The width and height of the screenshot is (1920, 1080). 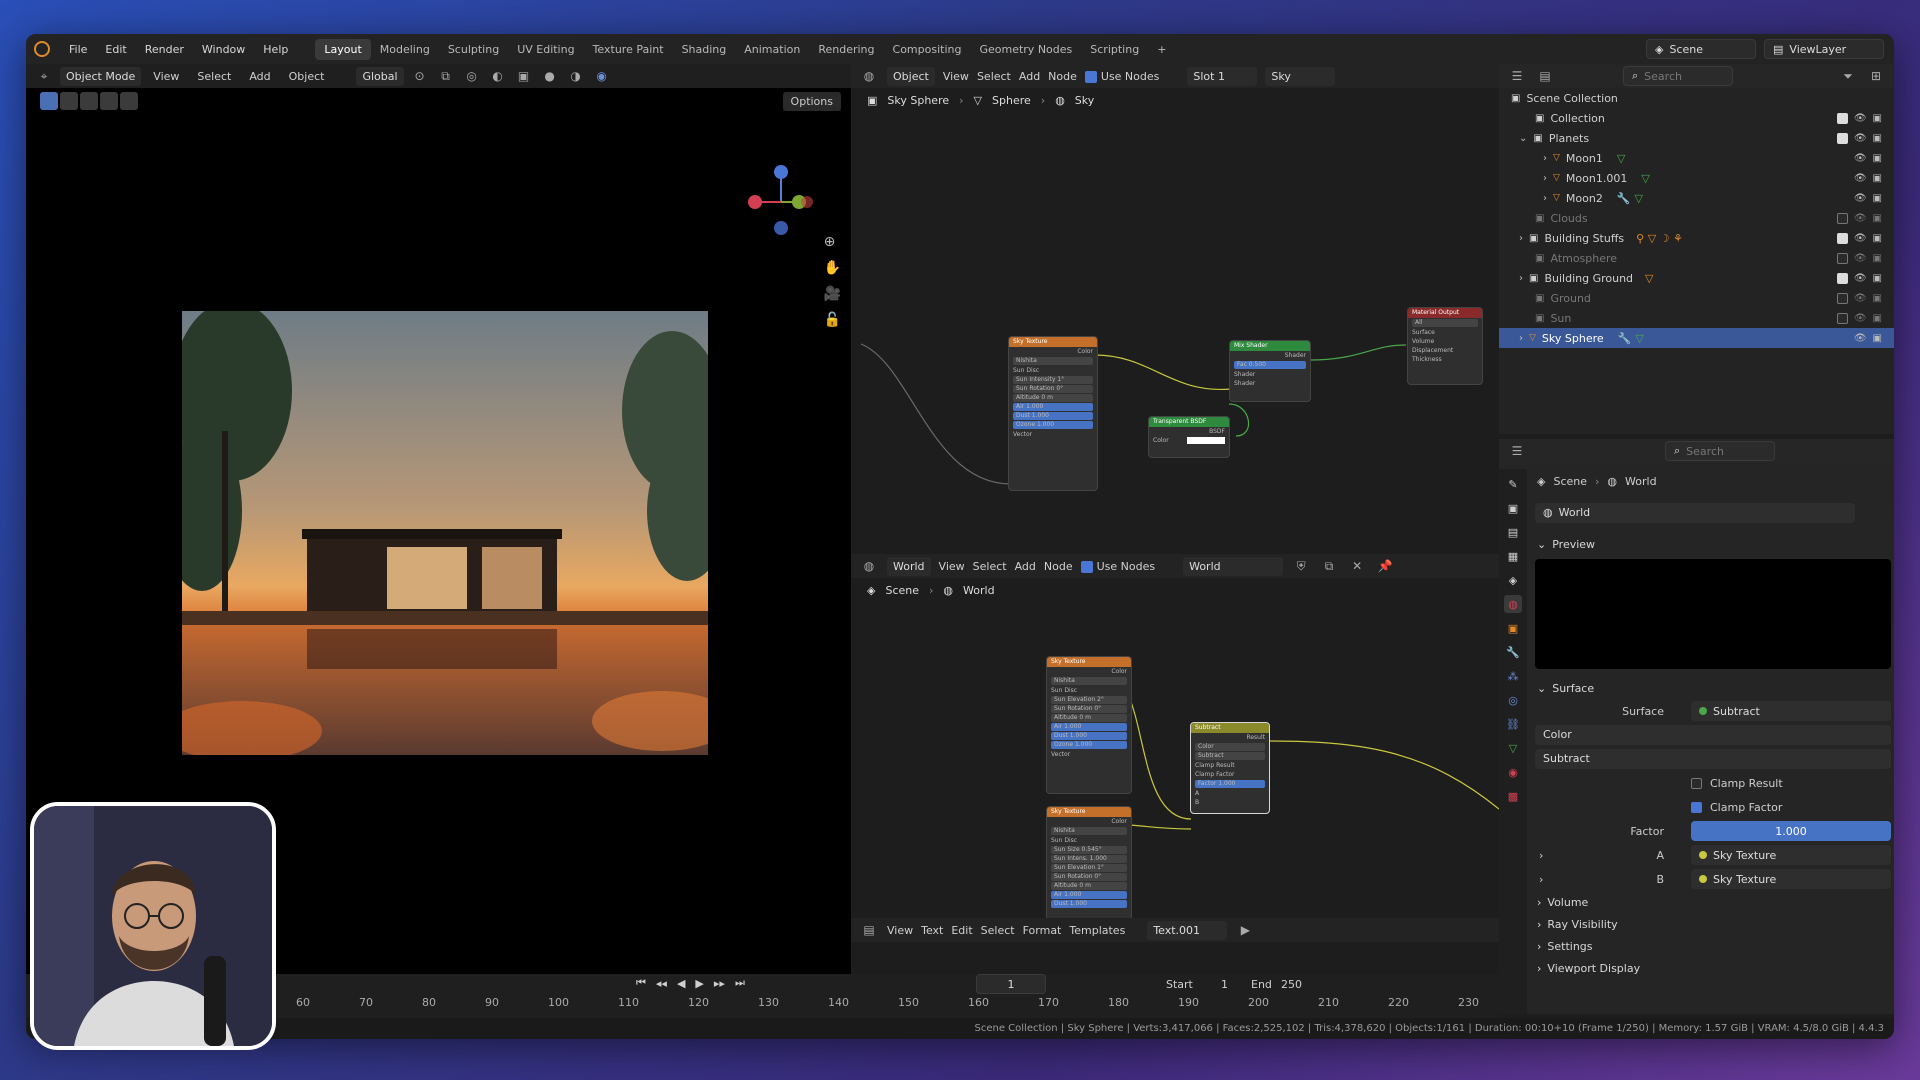 I want to click on text-file-selector: Text.001, so click(x=1187, y=930).